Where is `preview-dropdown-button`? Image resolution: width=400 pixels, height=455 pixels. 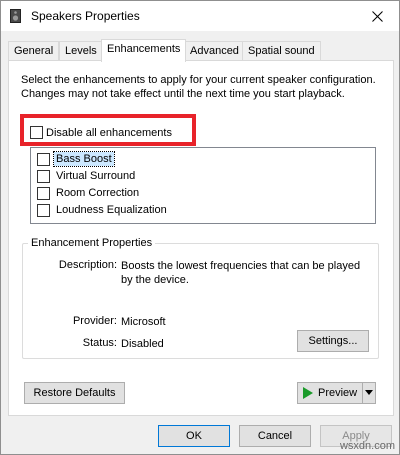 preview-dropdown-button is located at coordinates (369, 393).